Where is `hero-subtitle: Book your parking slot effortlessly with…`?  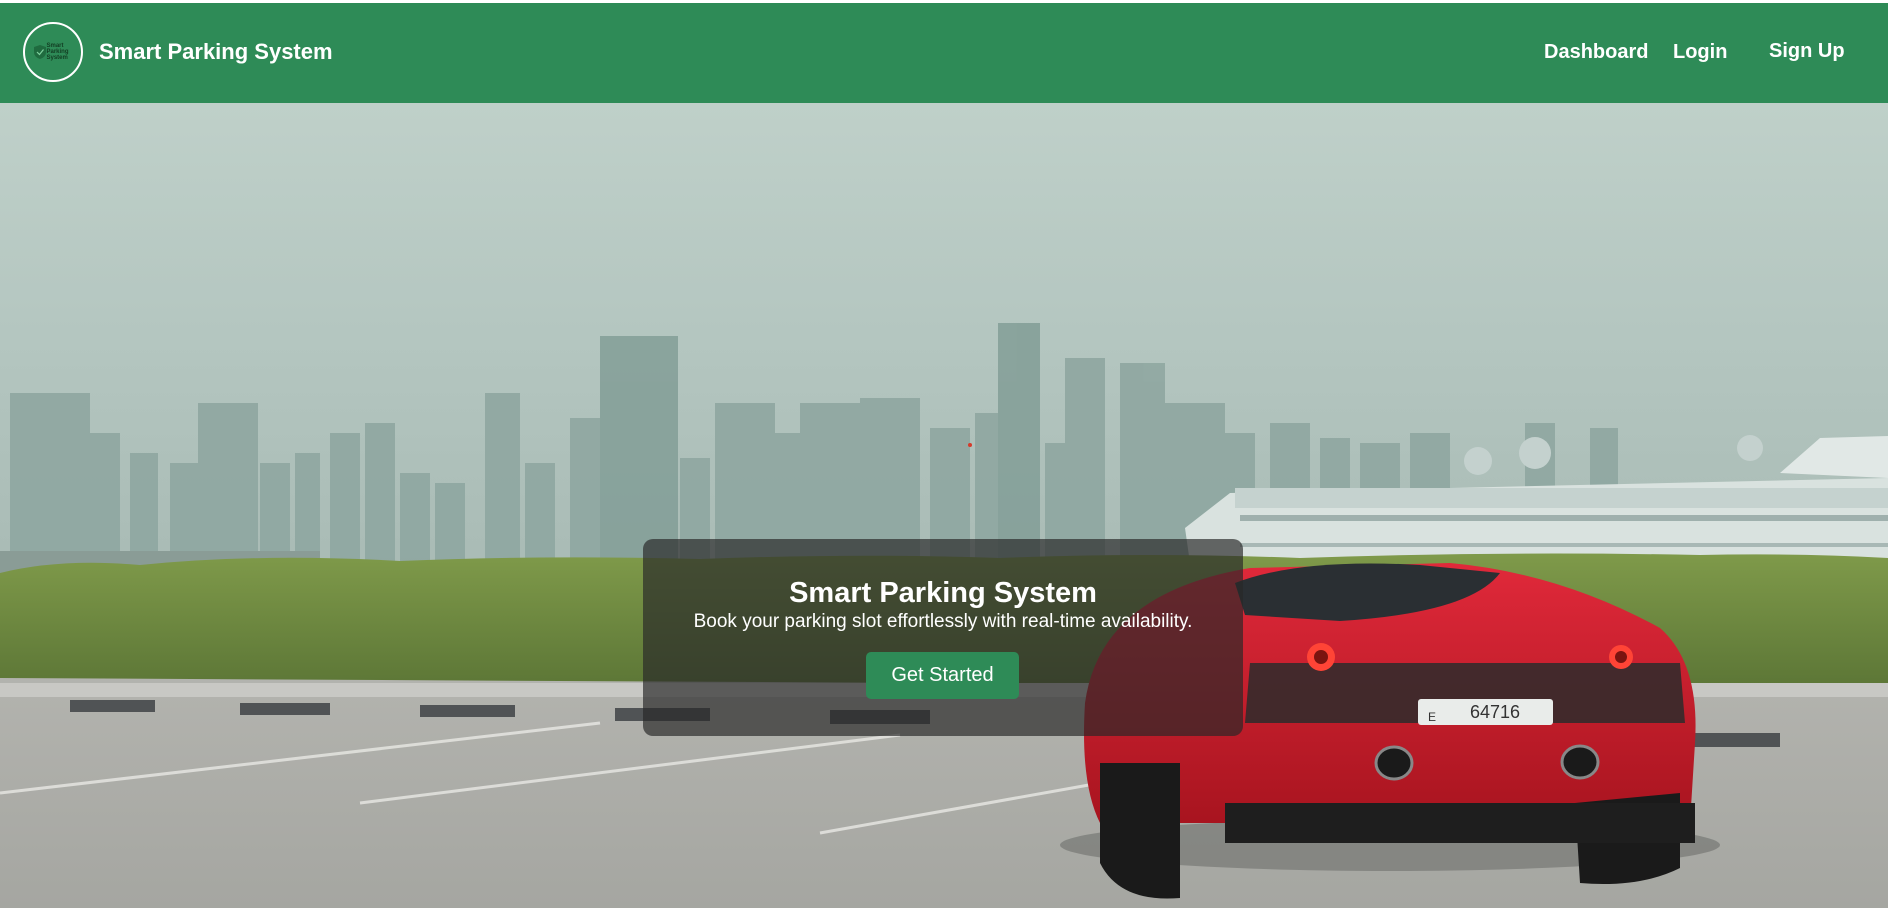
hero-subtitle: Book your parking slot effortlessly with… is located at coordinates (943, 621).